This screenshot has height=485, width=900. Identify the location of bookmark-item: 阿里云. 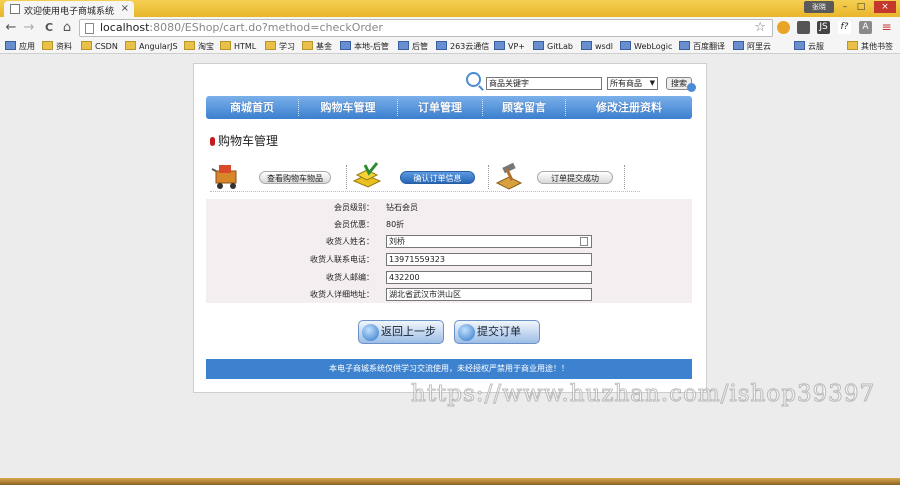
(752, 46).